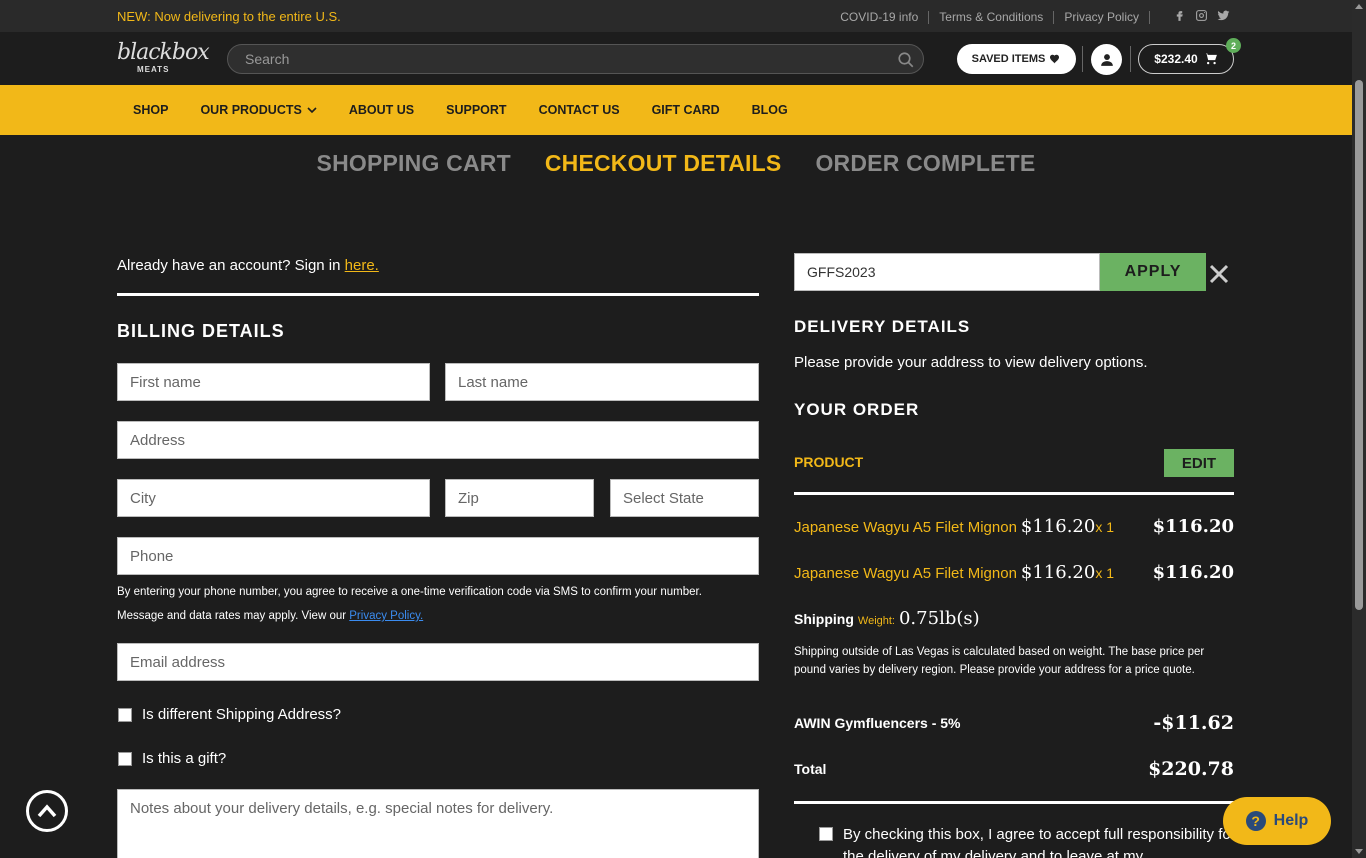 This screenshot has width=1366, height=858. Describe the element at coordinates (770, 110) in the screenshot. I see `nav-blog: BLOG` at that location.